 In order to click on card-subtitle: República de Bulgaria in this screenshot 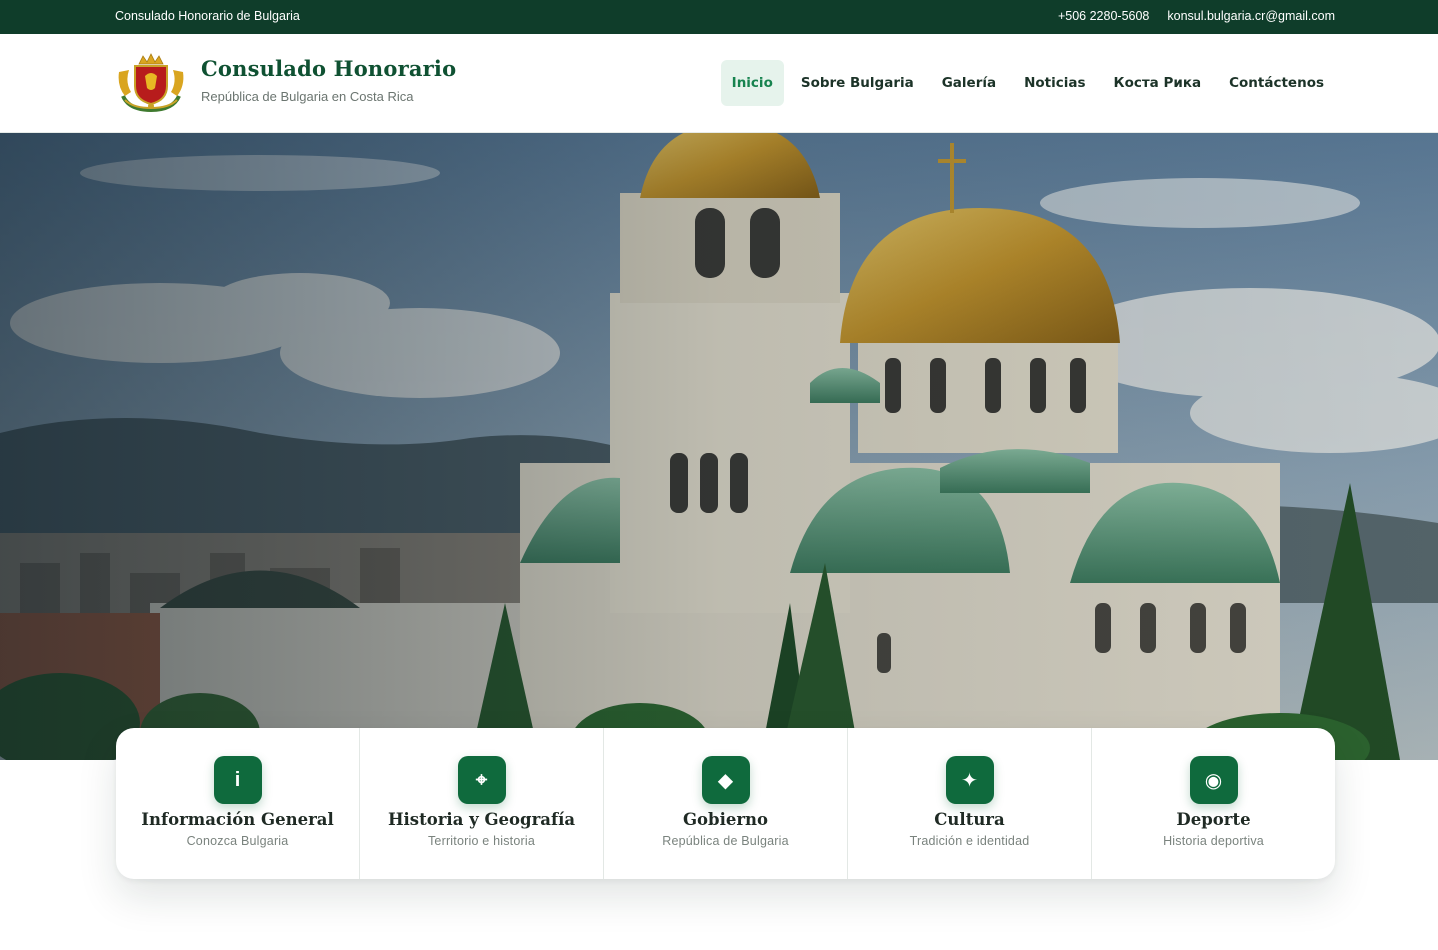, I will do `click(725, 841)`.